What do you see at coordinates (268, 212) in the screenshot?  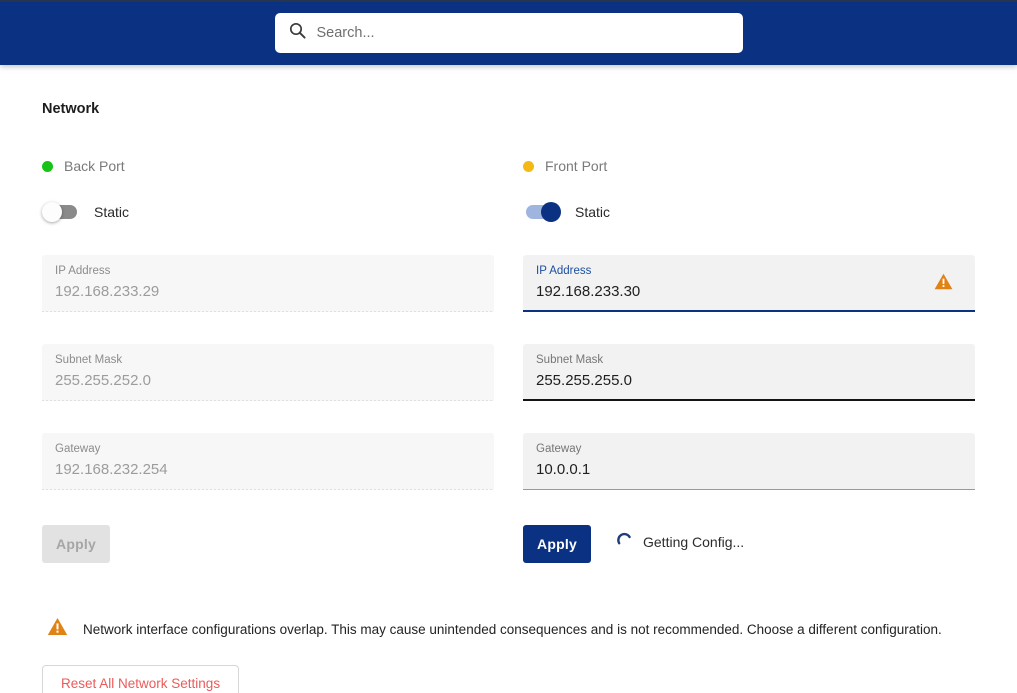 I see `static-toggle-row-back: Static` at bounding box center [268, 212].